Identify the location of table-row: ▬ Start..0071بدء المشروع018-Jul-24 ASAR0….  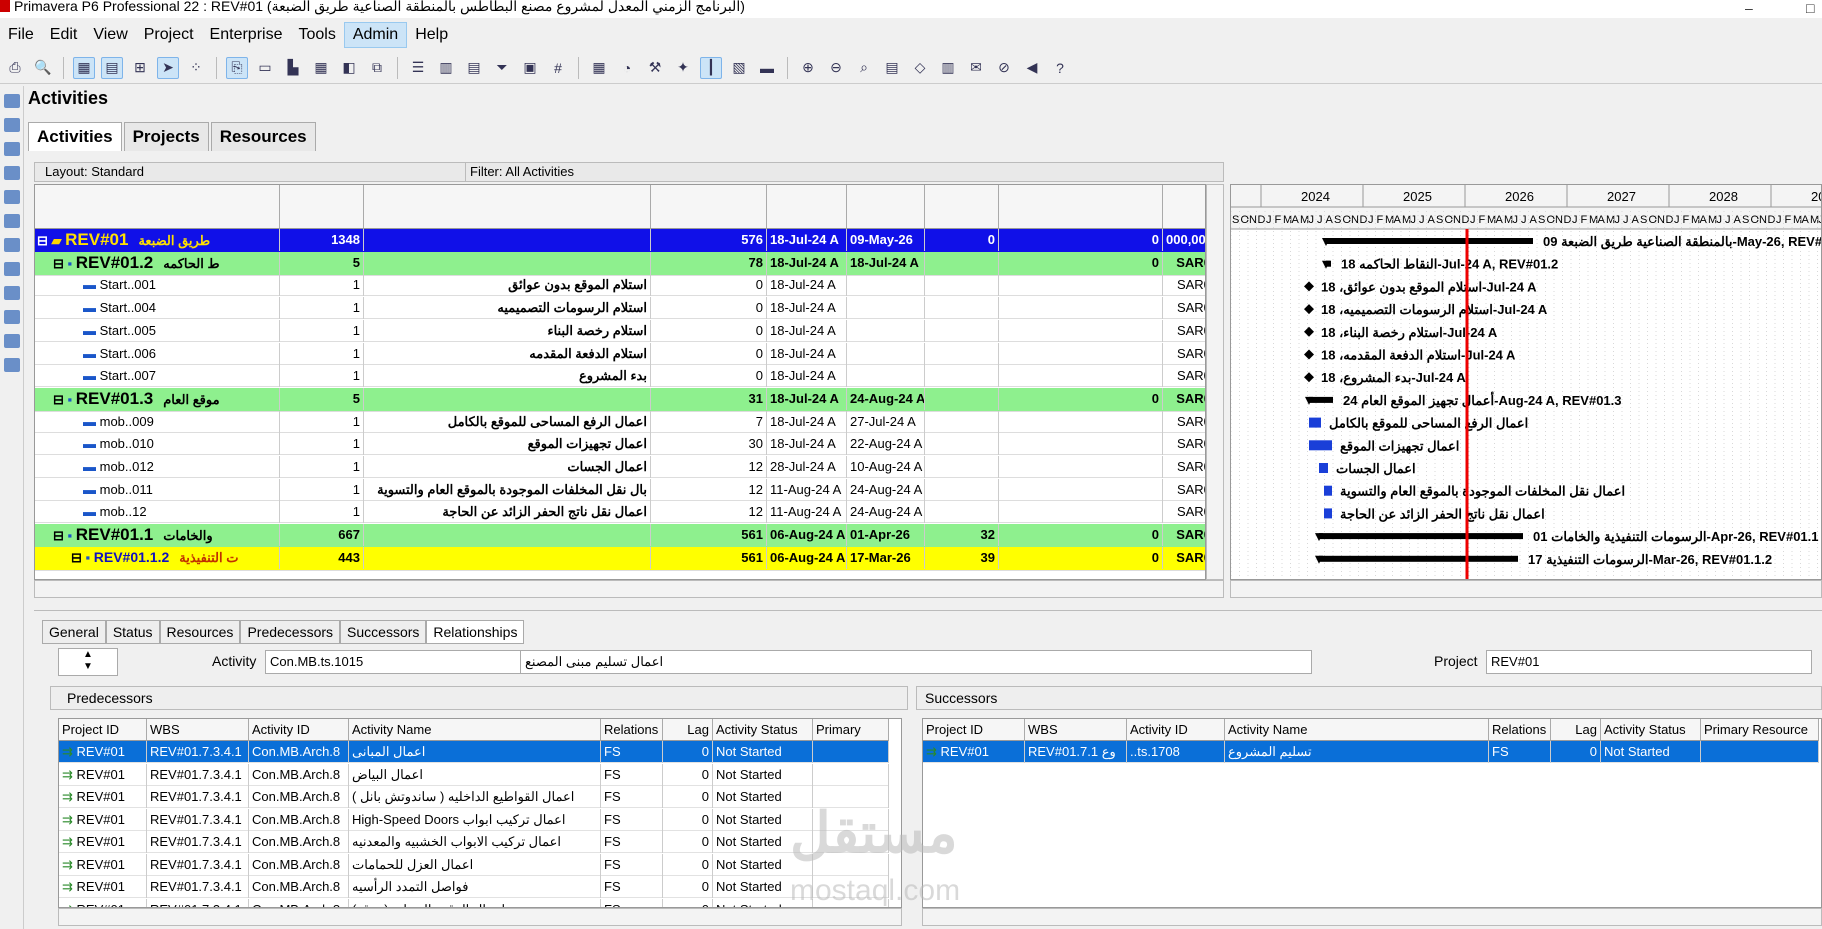
(620, 376).